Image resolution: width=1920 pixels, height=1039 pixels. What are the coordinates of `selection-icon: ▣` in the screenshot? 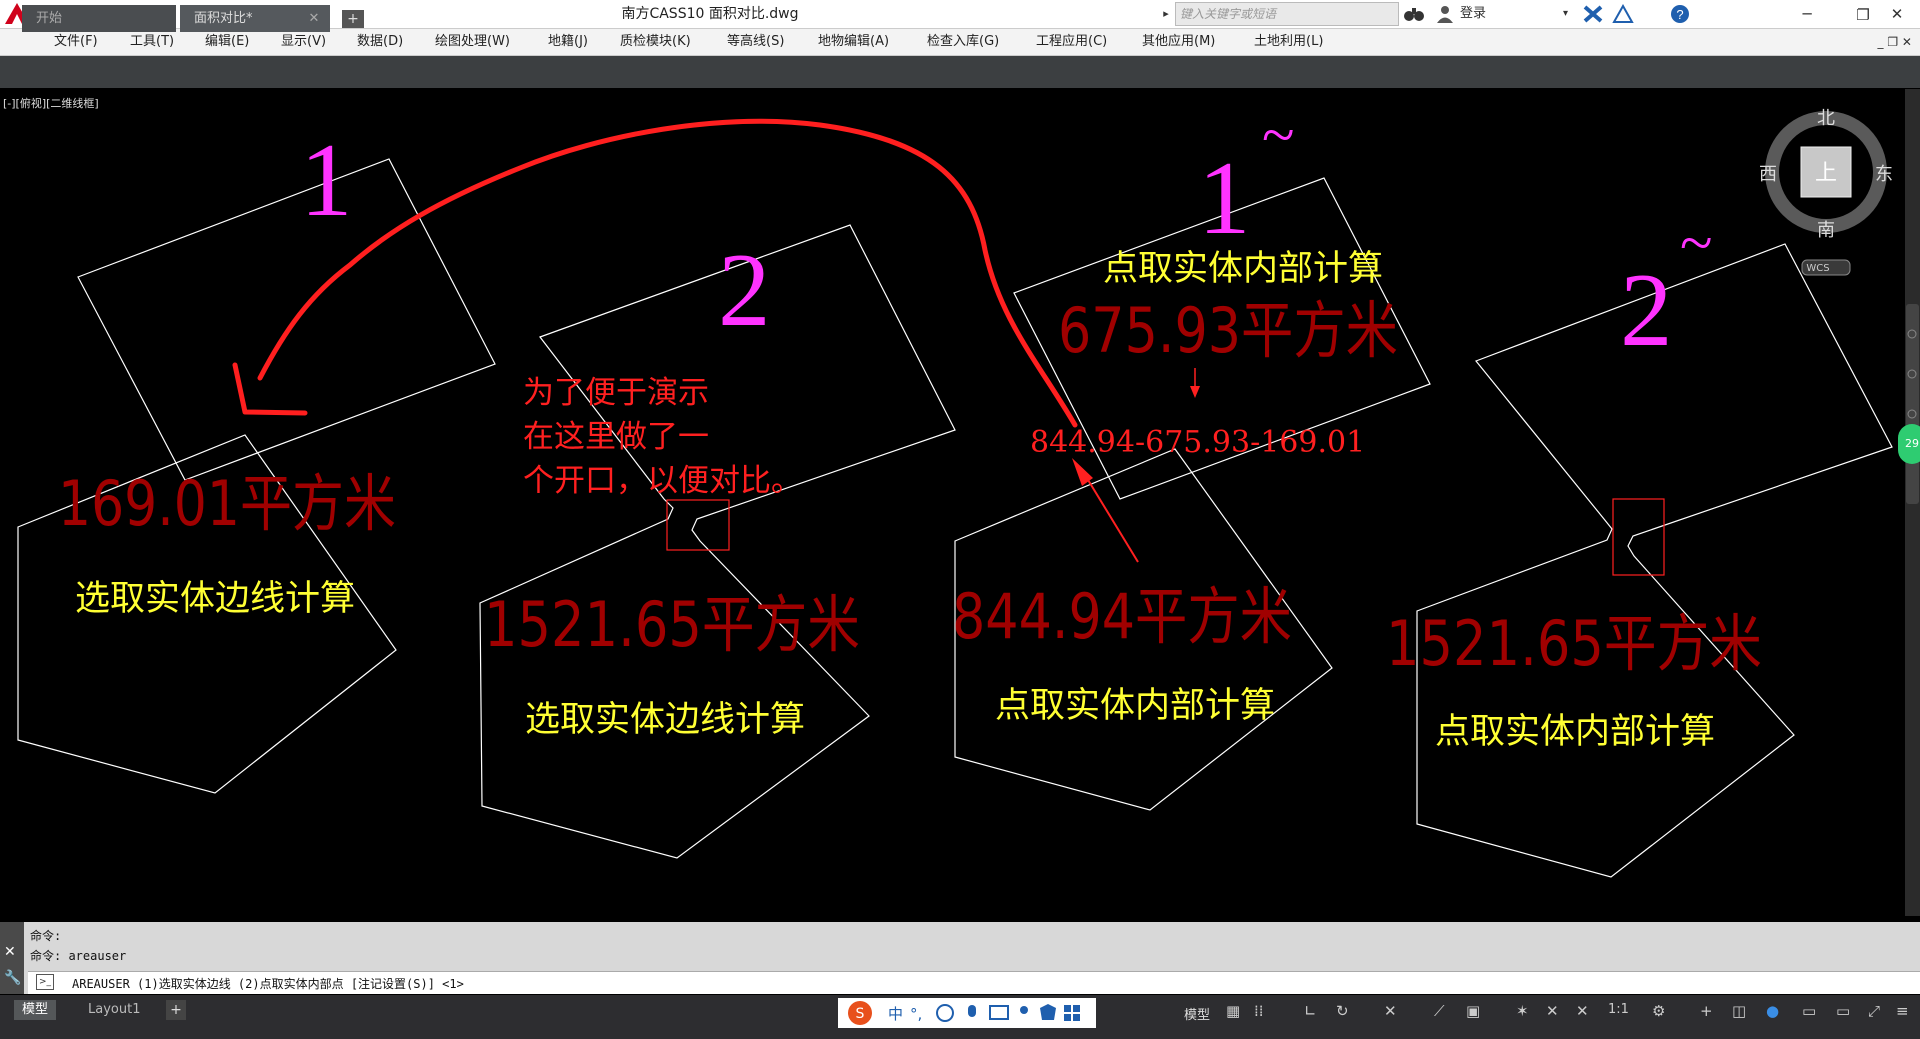 It's located at (1473, 1011).